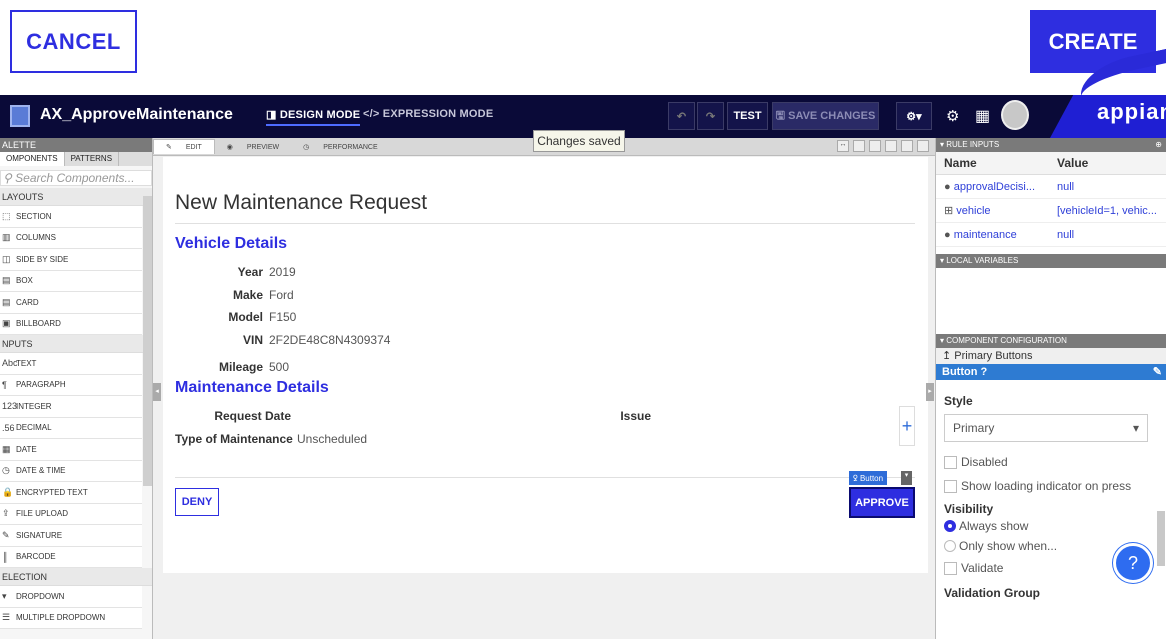  I want to click on always-show-radio: Always show, so click(1051, 526).